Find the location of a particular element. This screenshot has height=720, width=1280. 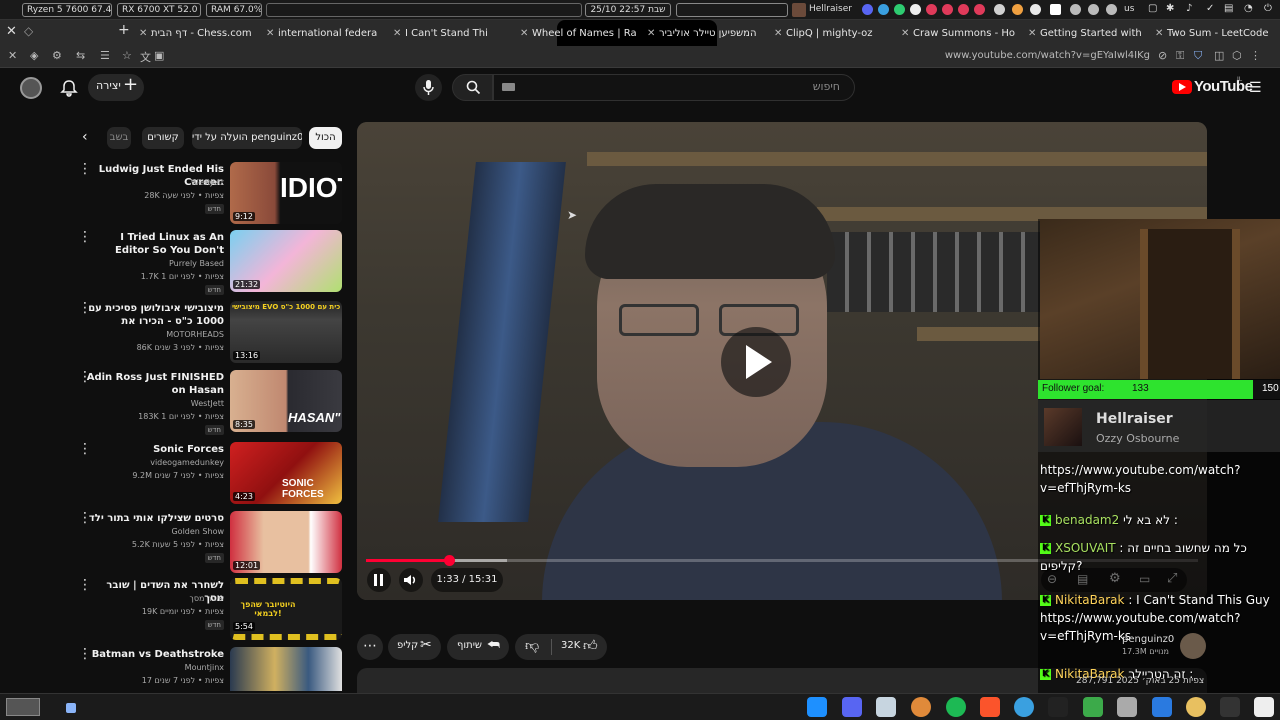

close-window-icon: ✕ is located at coordinates (11, 31).